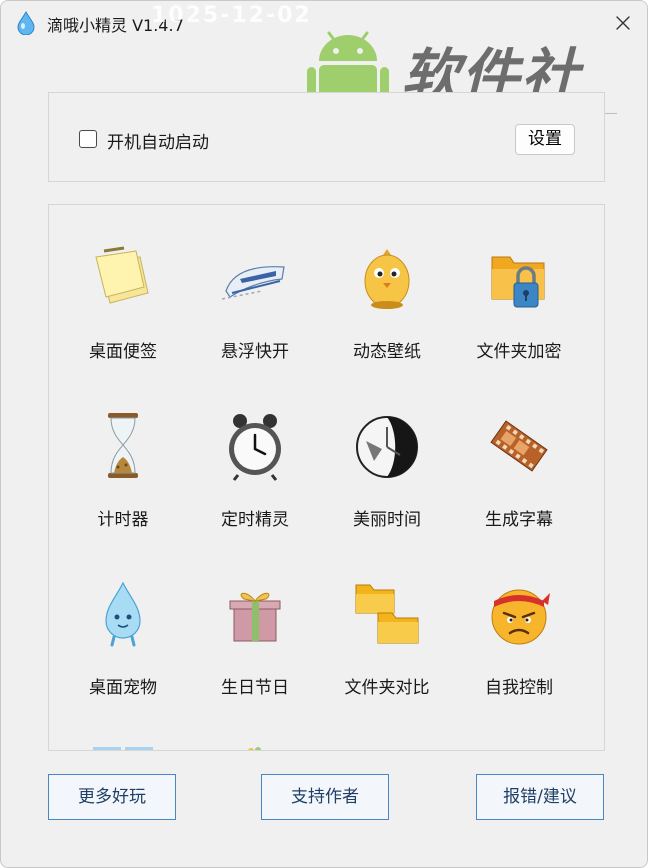 The width and height of the screenshot is (648, 868). I want to click on title-watermark: 1025-12-02, so click(231, 15).